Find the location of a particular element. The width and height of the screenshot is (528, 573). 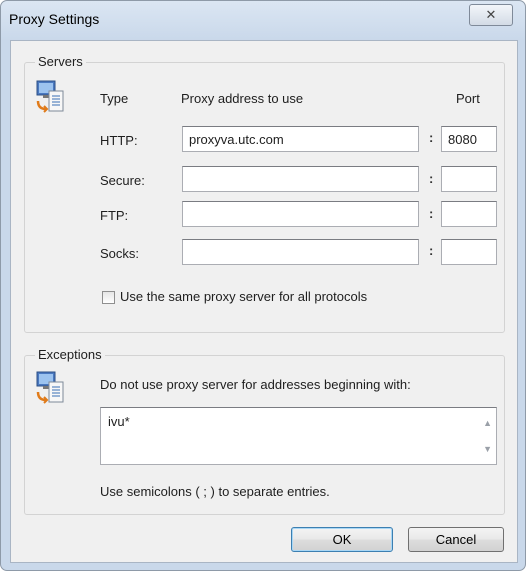

http-port-input: 8080 is located at coordinates (469, 139).